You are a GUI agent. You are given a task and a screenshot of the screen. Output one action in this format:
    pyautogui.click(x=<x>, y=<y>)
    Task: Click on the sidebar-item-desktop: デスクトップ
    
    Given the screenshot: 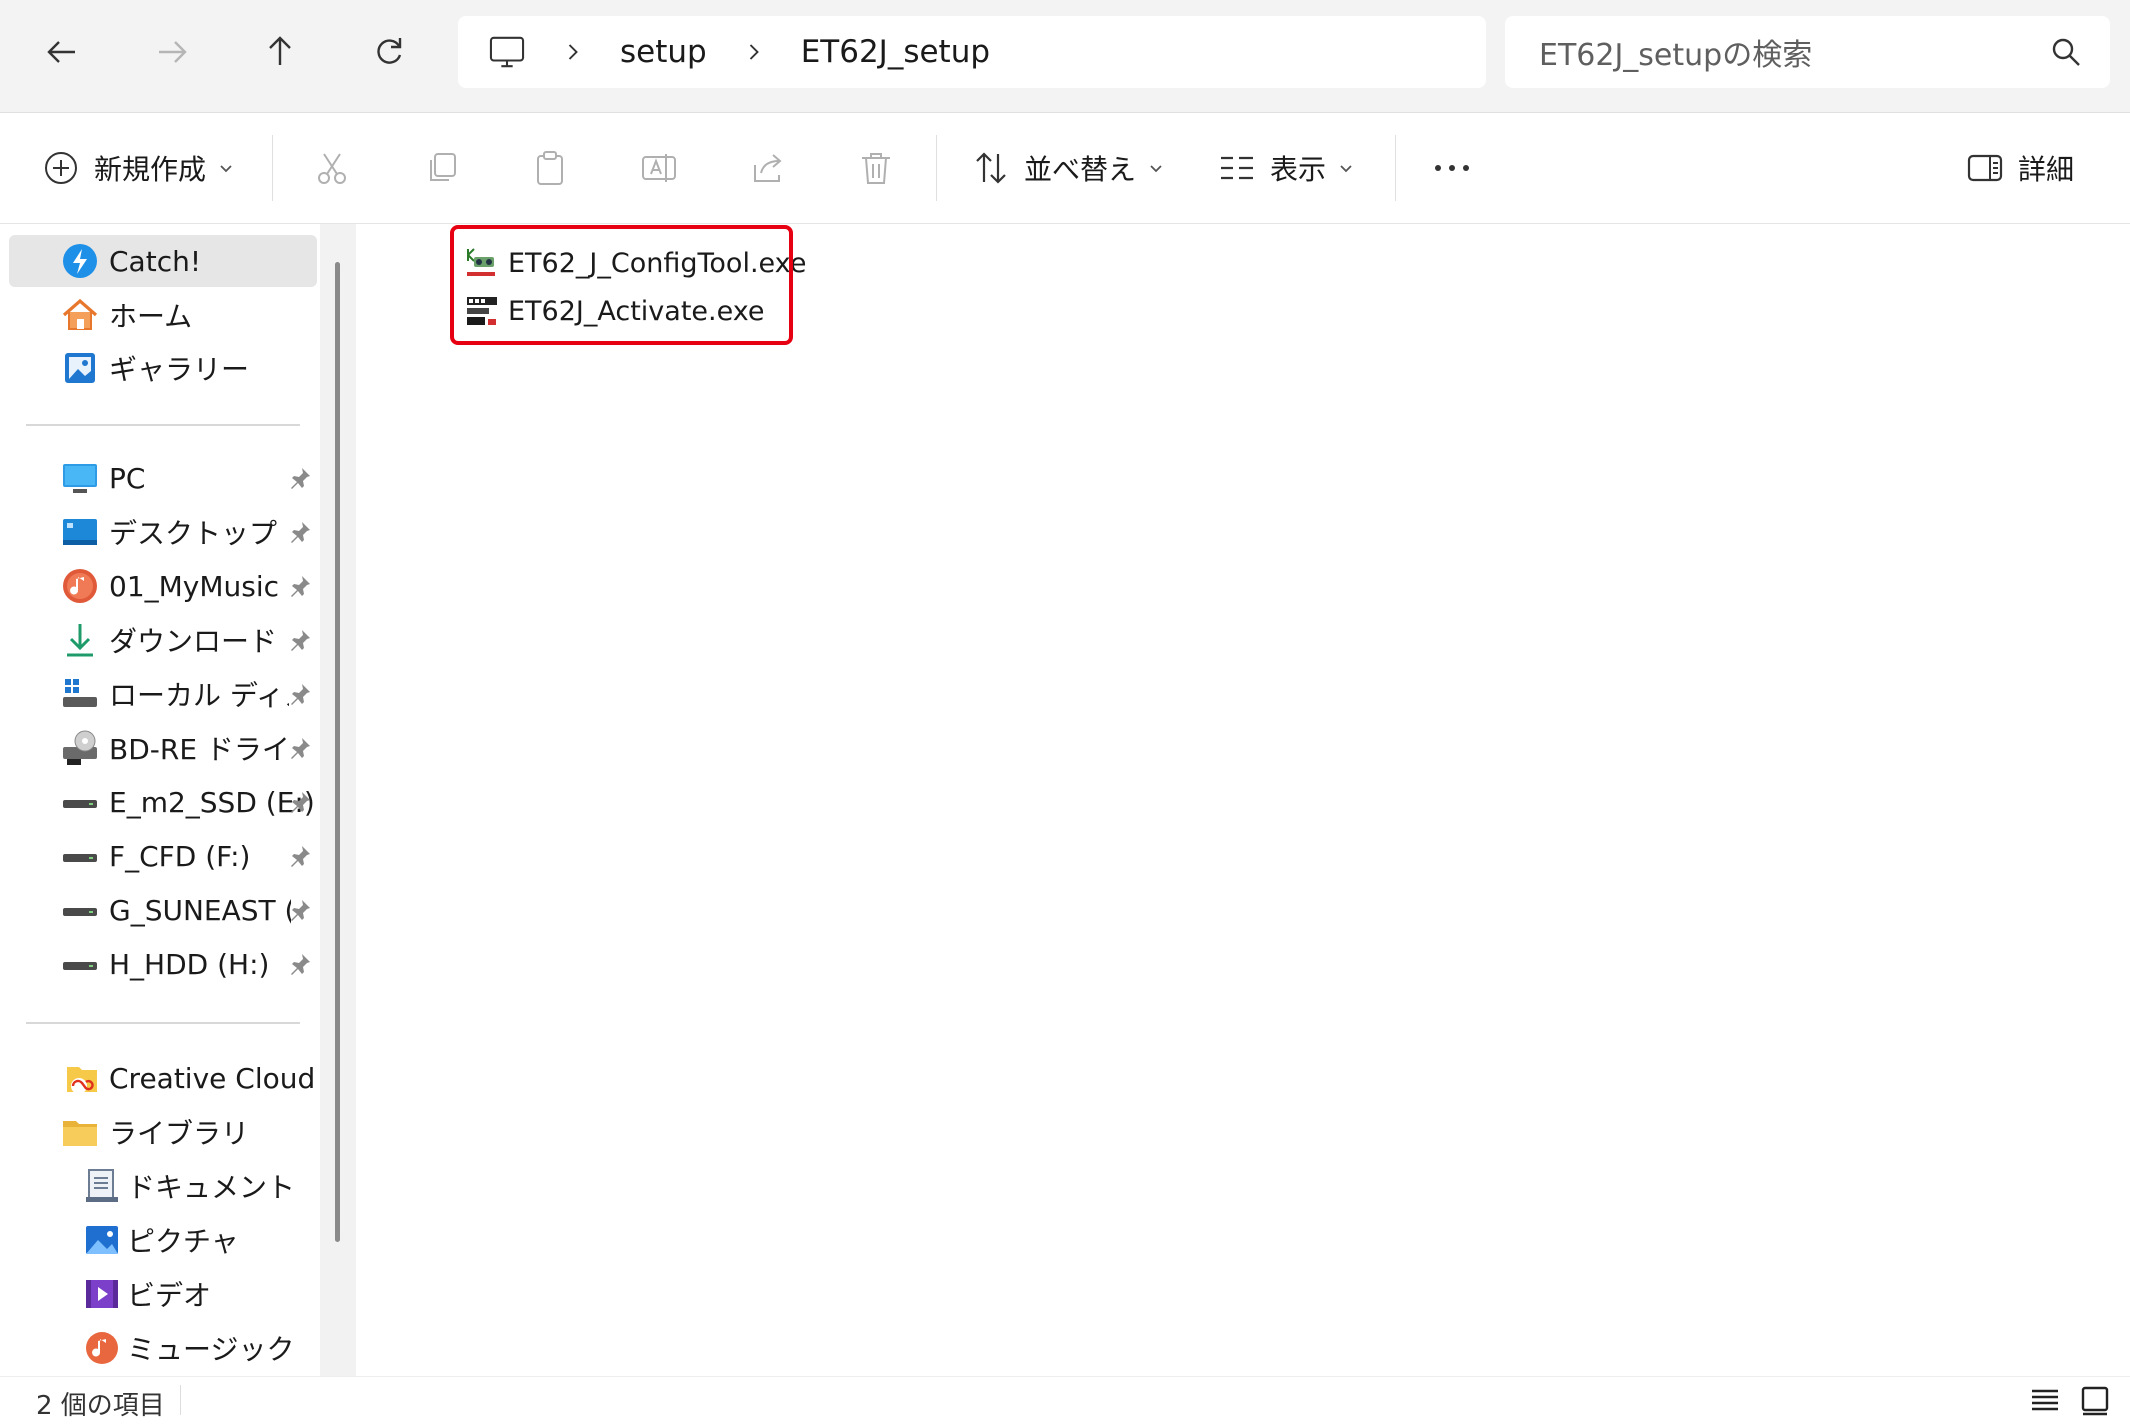 What is the action you would take?
    pyautogui.click(x=163, y=532)
    